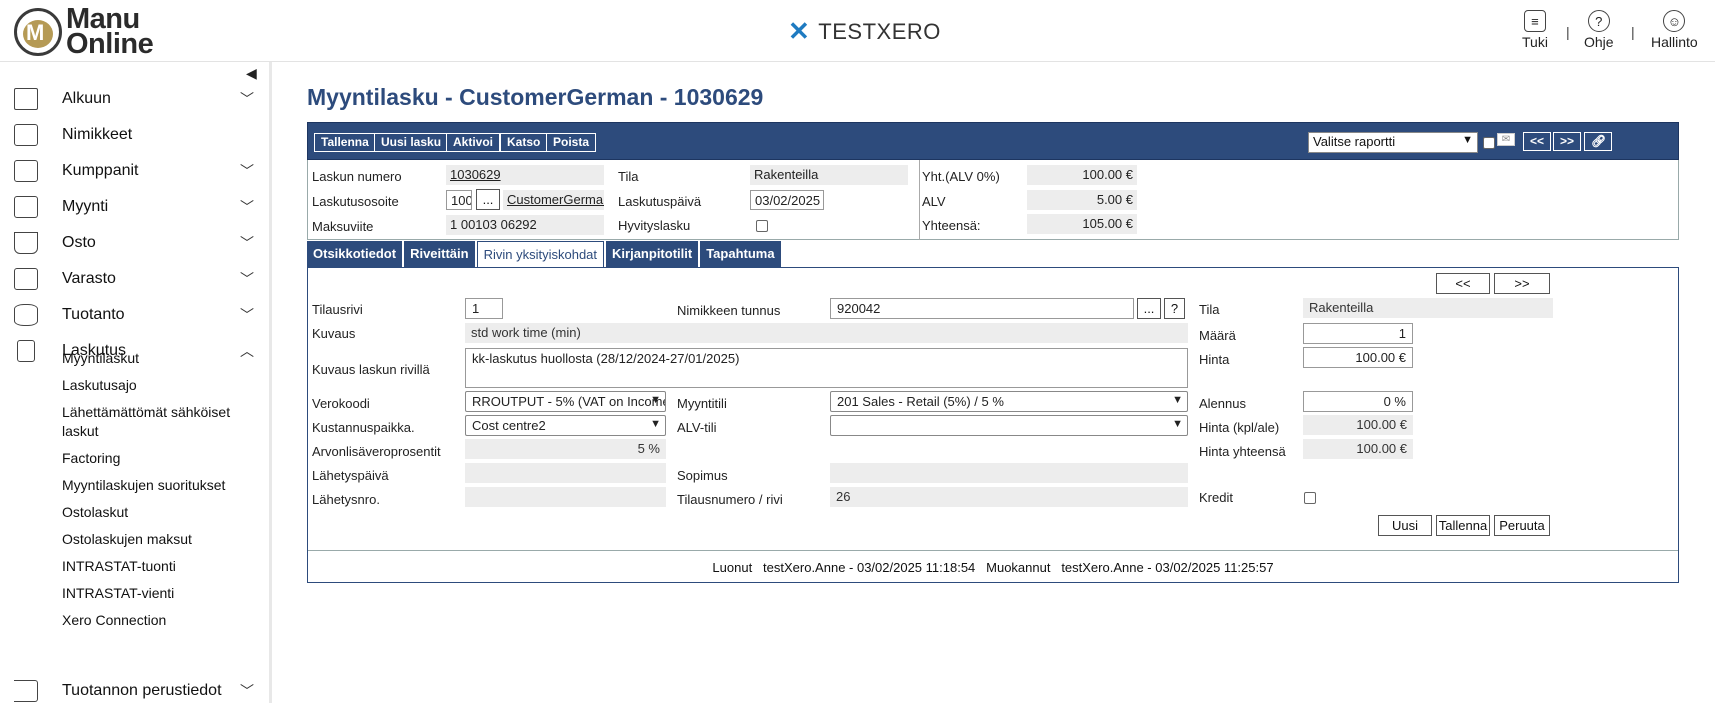  Describe the element at coordinates (1463, 283) in the screenshot. I see `prev-row-button: <<` at that location.